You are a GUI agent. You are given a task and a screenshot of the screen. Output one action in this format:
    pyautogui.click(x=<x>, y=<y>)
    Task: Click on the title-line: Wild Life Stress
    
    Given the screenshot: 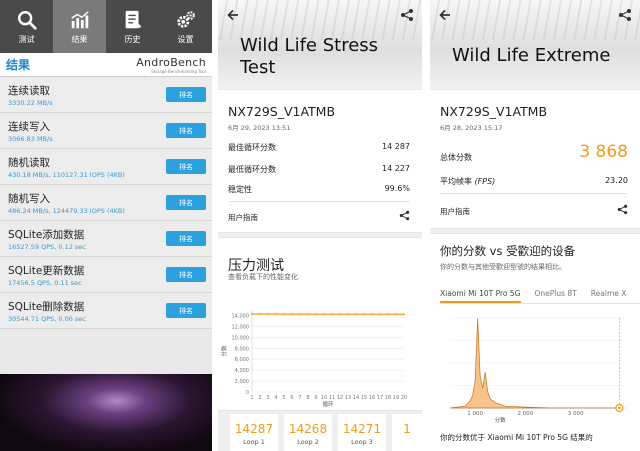 What is the action you would take?
    pyautogui.click(x=309, y=45)
    